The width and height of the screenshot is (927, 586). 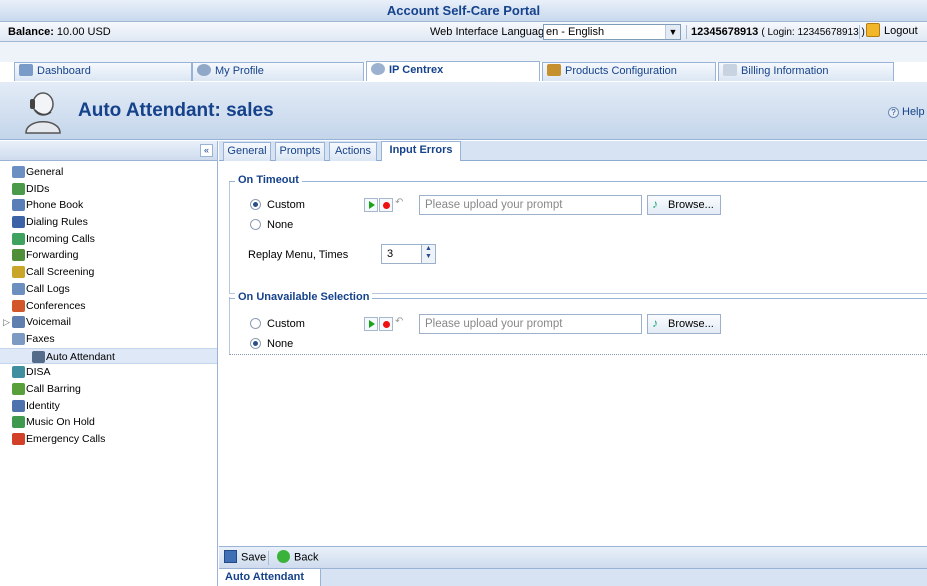 What do you see at coordinates (390, 254) in the screenshot?
I see `replay-value: 3` at bounding box center [390, 254].